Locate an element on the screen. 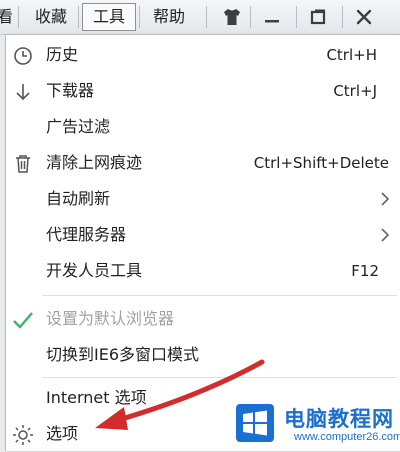 The width and height of the screenshot is (400, 452). checkmark-icon is located at coordinates (23, 320).